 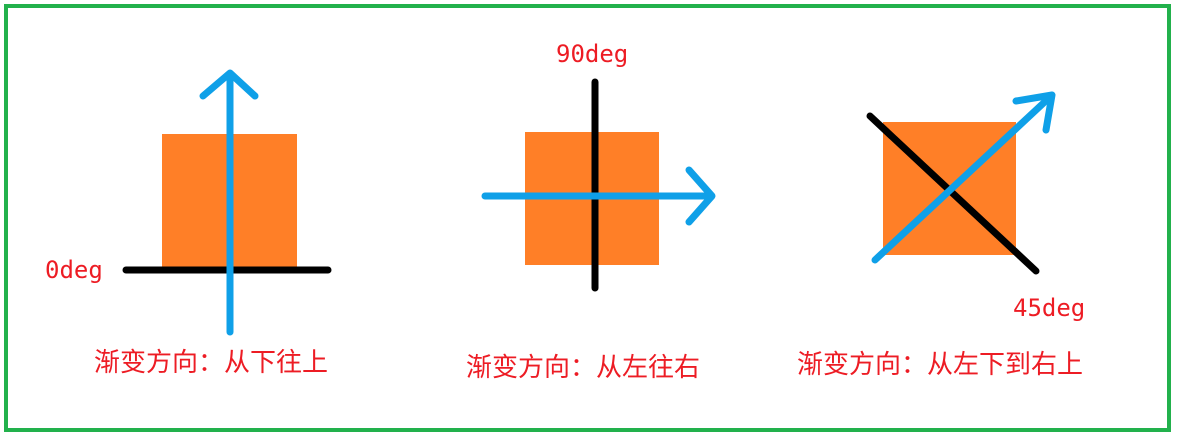 I want to click on caption-90deg: 渐变方向：从左往右, so click(x=583, y=368).